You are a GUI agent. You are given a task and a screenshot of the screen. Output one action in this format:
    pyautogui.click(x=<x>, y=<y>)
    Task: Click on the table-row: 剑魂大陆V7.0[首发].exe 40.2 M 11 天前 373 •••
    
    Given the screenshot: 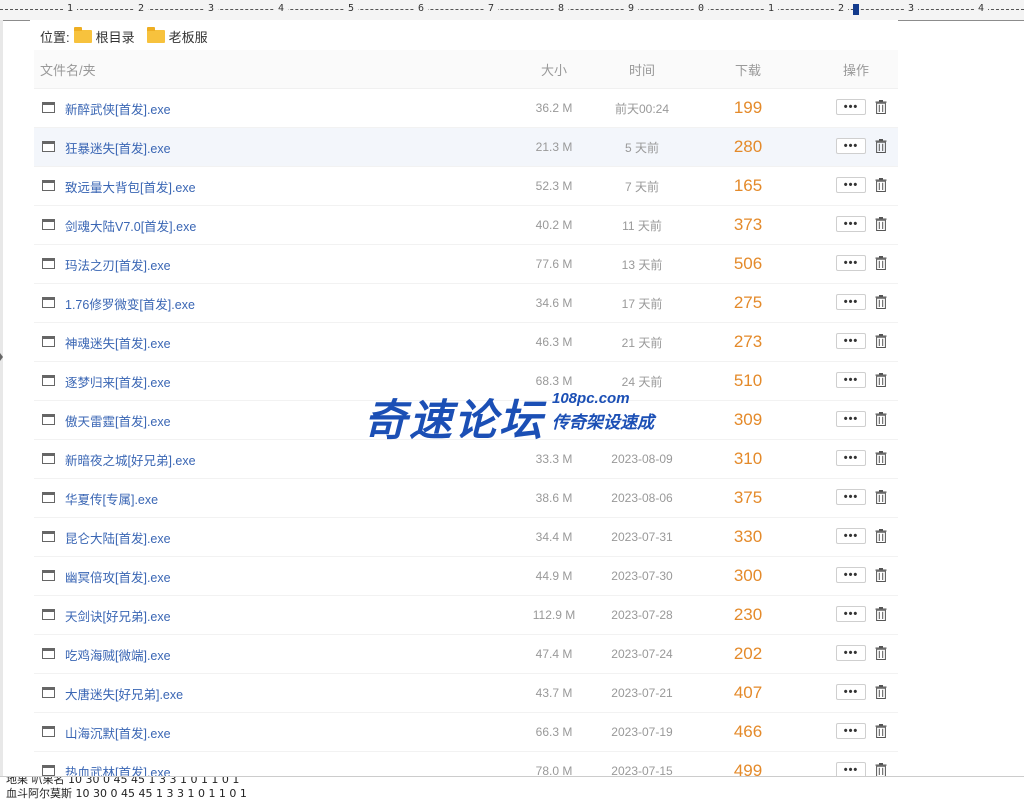 What is the action you would take?
    pyautogui.click(x=466, y=225)
    